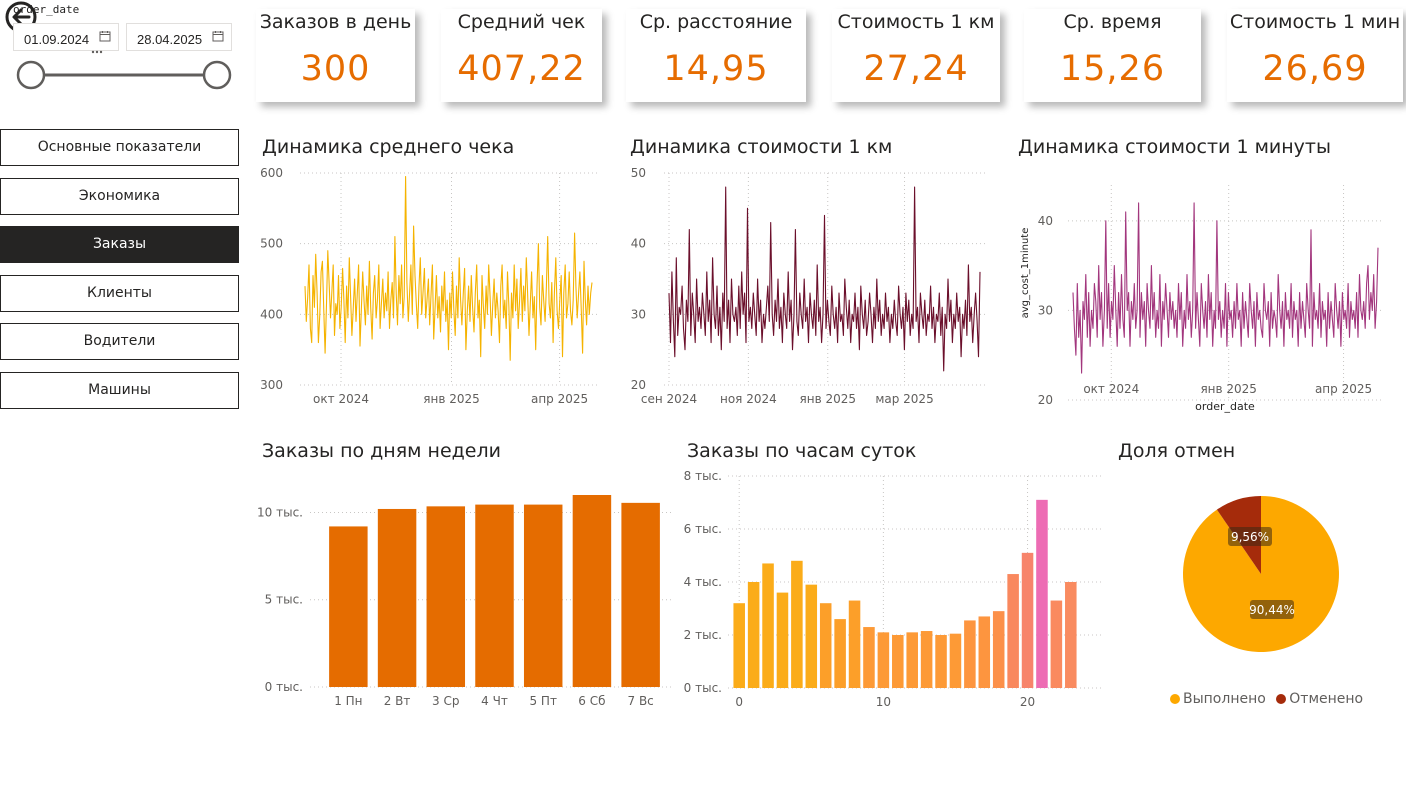 The width and height of the screenshot is (1406, 786). What do you see at coordinates (1272, 610) in the screenshot?
I see `pie-data-label: 90,44%` at bounding box center [1272, 610].